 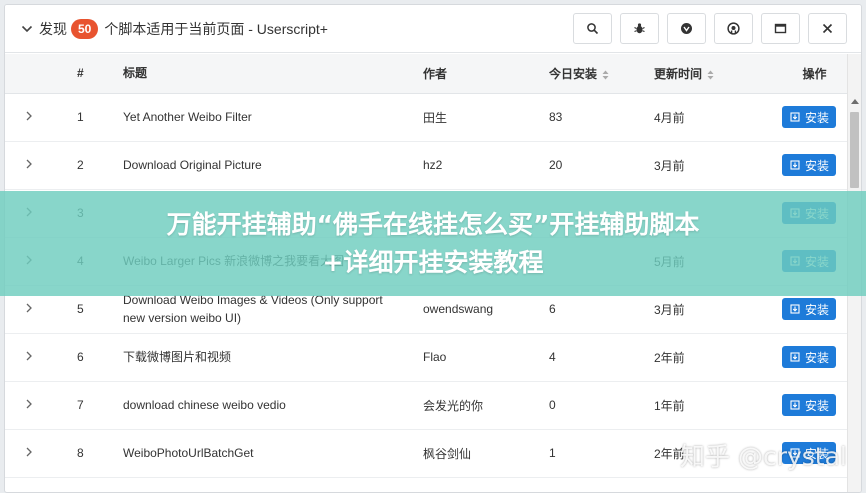 I want to click on banner-line-2: +详细开挂安装教程, so click(x=433, y=262).